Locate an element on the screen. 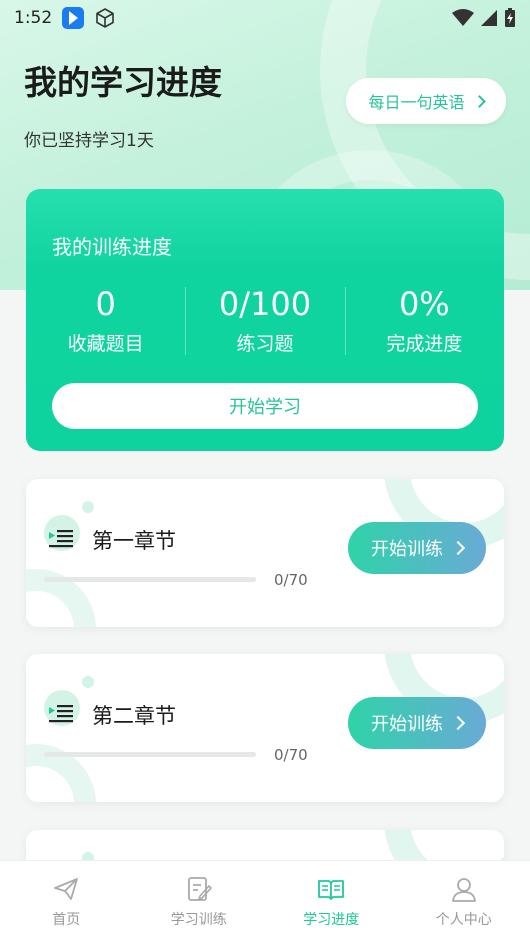  stat-value: 0/100 is located at coordinates (265, 304).